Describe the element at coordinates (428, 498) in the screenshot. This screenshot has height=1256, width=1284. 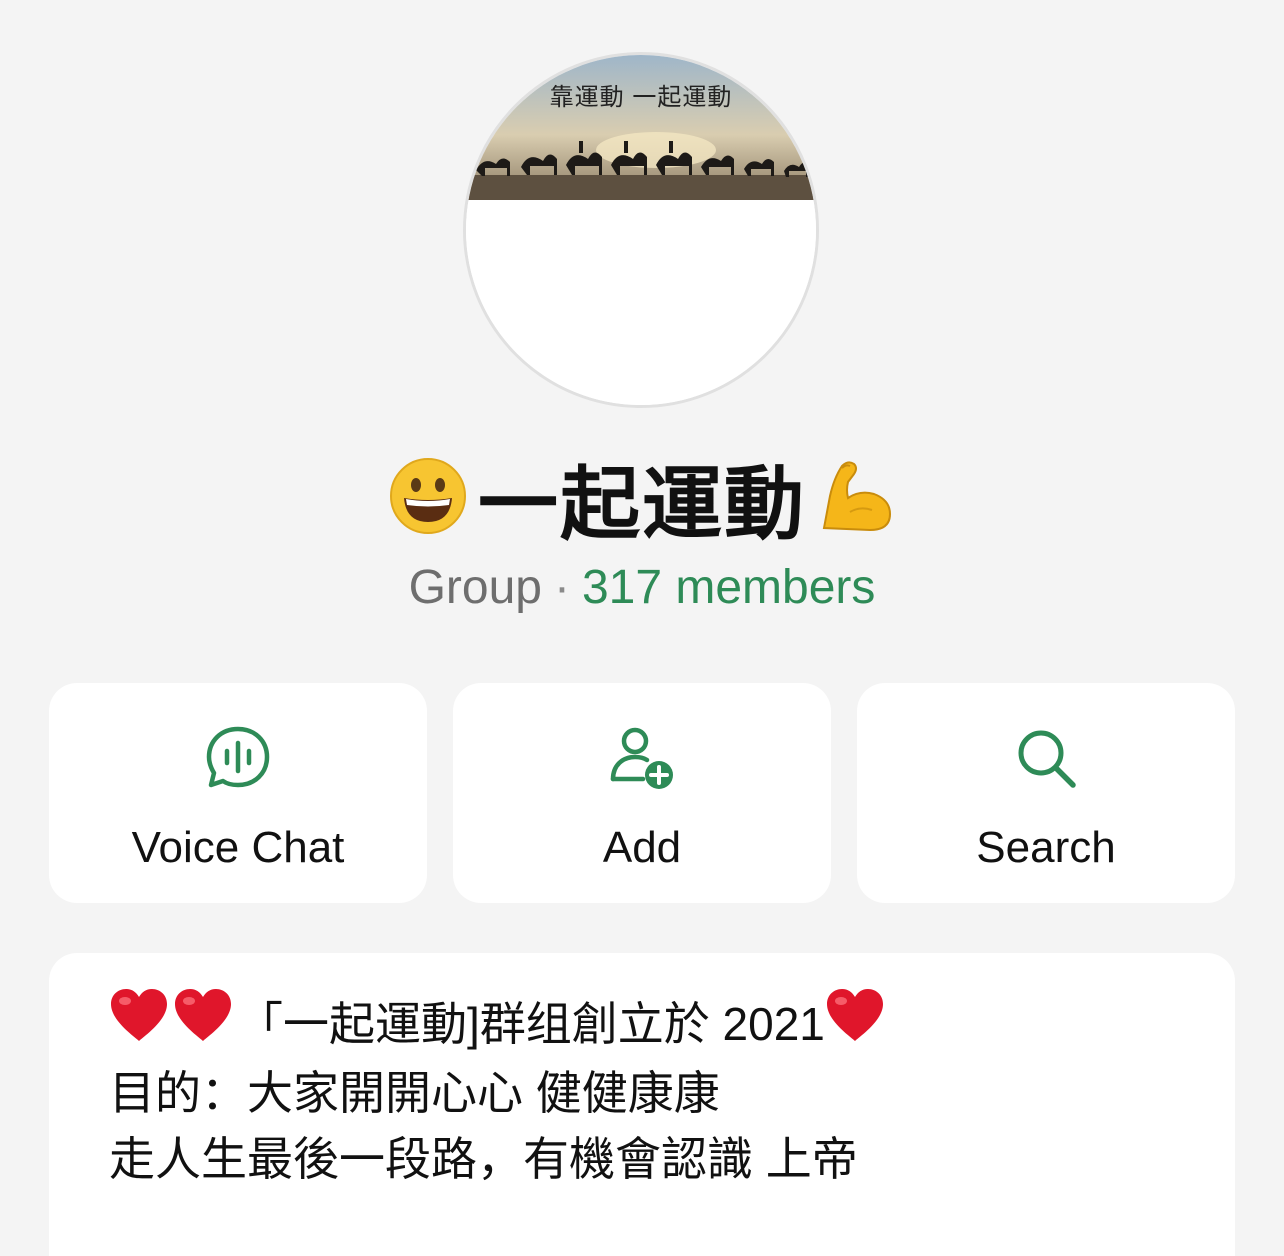
I see `grinning-face-icon` at that location.